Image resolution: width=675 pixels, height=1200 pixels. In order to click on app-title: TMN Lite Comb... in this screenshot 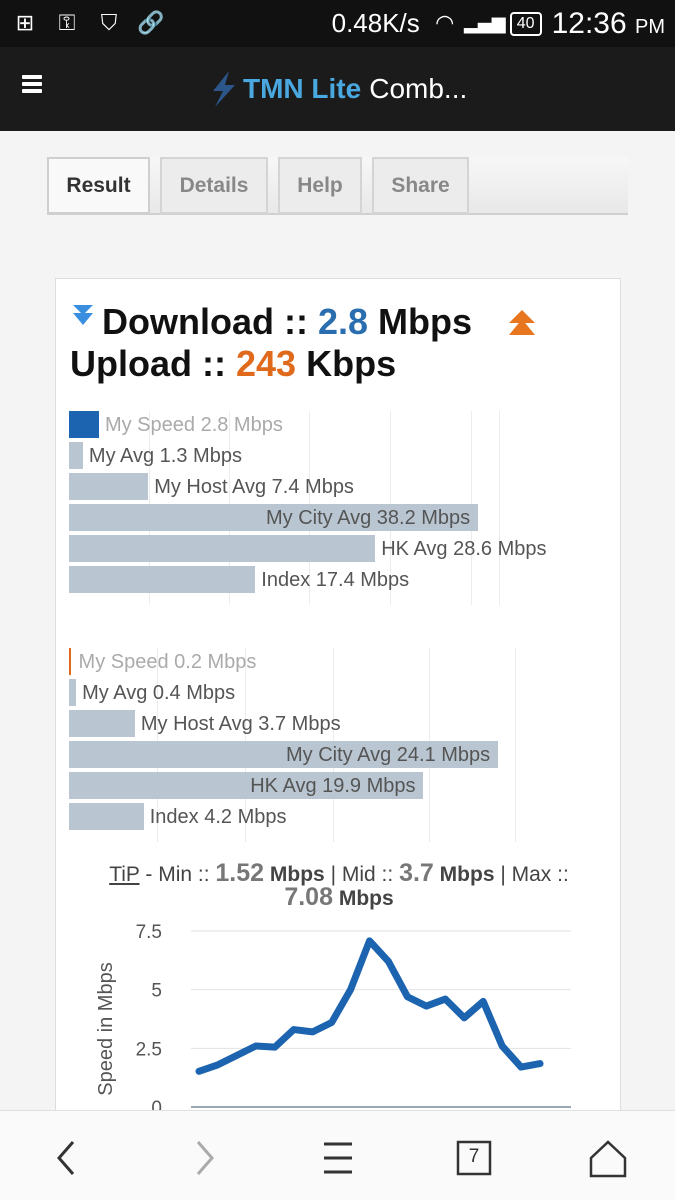, I will do `click(336, 89)`.